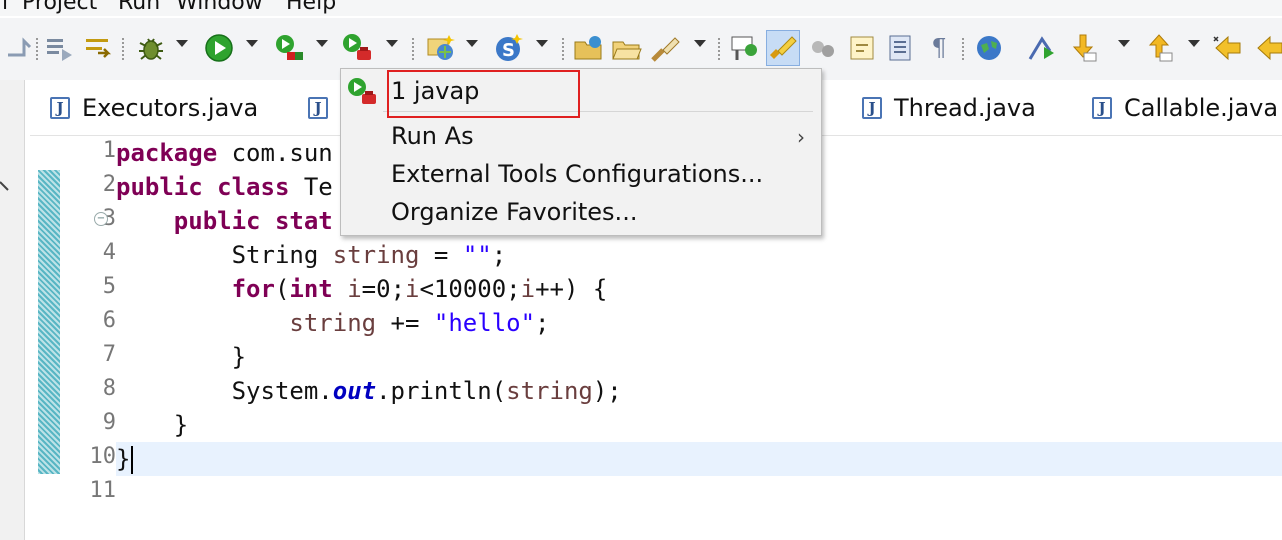 Image resolution: width=1282 pixels, height=540 pixels. I want to click on new-class-icon: S, so click(509, 48).